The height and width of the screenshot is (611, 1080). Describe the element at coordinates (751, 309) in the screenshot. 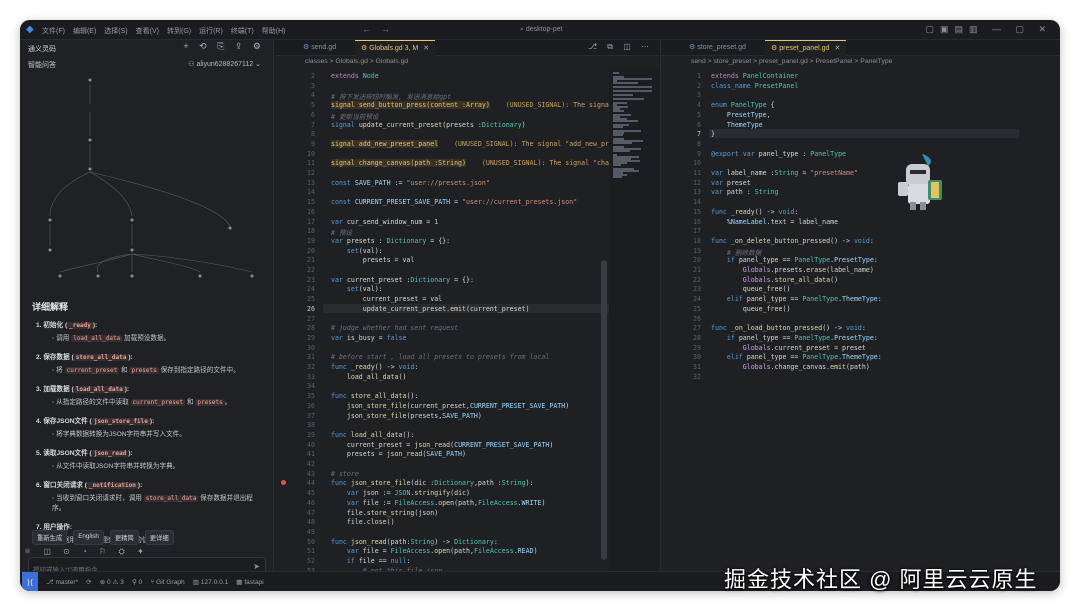

I see `code-line: queue_free()` at that location.